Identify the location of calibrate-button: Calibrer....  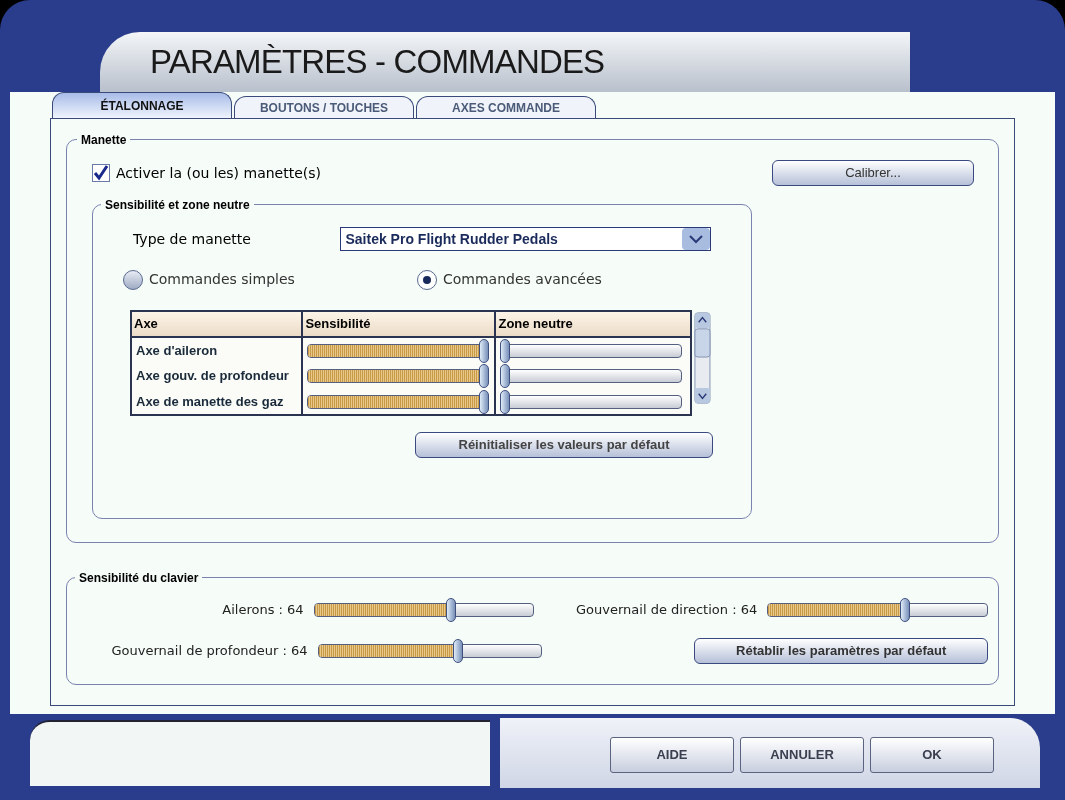
(873, 173).